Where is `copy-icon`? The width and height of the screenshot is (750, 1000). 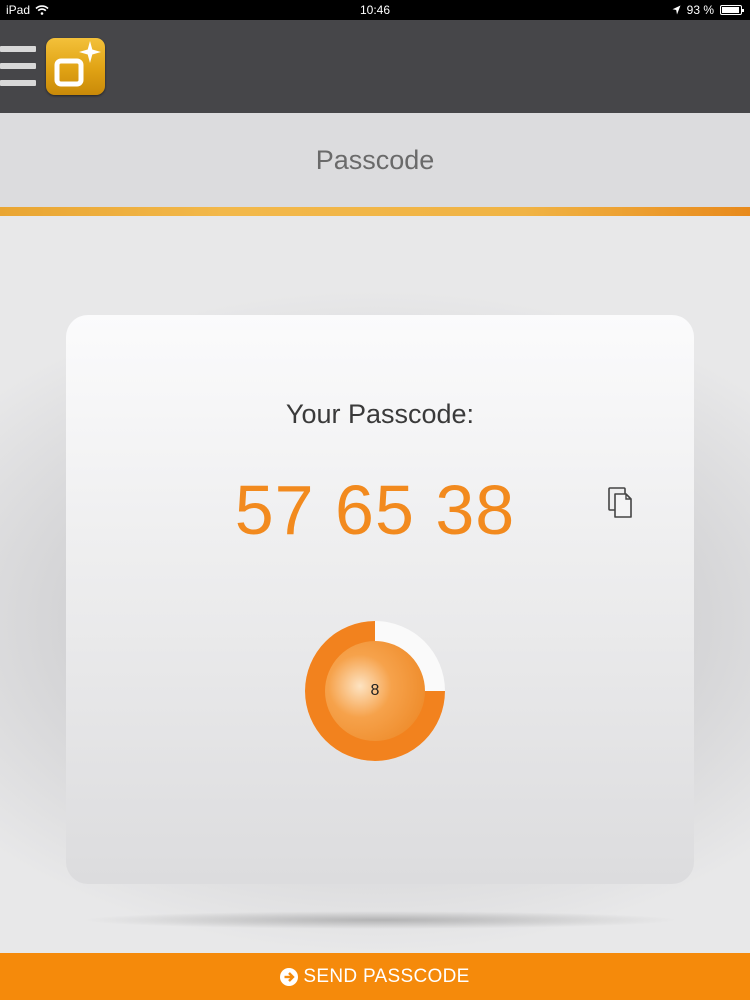 copy-icon is located at coordinates (621, 503).